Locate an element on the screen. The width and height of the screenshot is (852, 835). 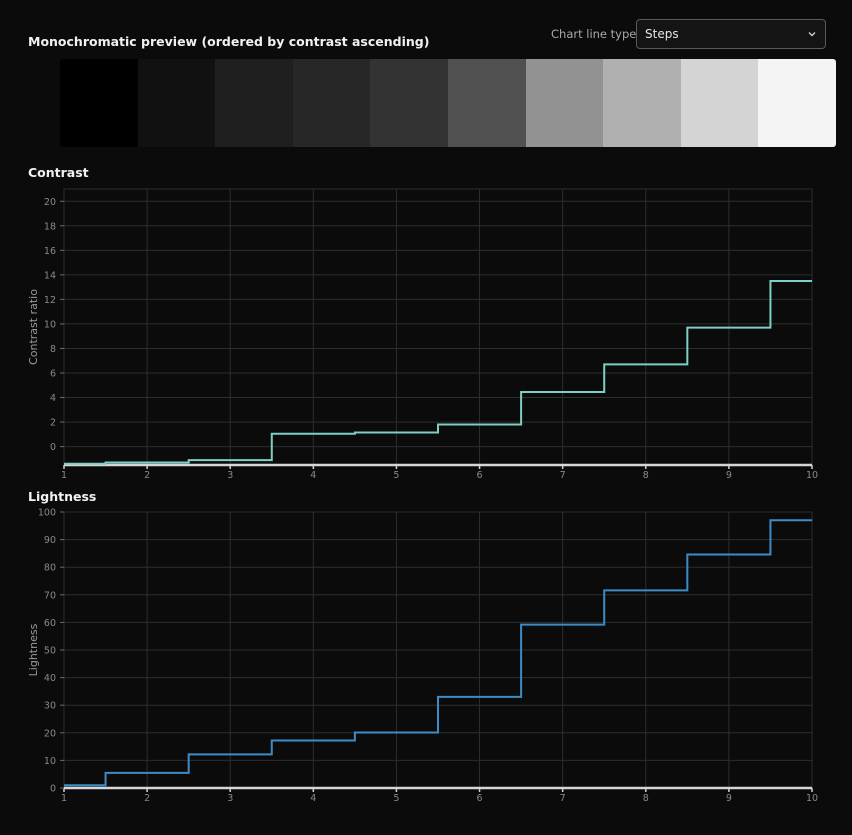
lightness-y-tick-label: 0 is located at coordinates (53, 789).